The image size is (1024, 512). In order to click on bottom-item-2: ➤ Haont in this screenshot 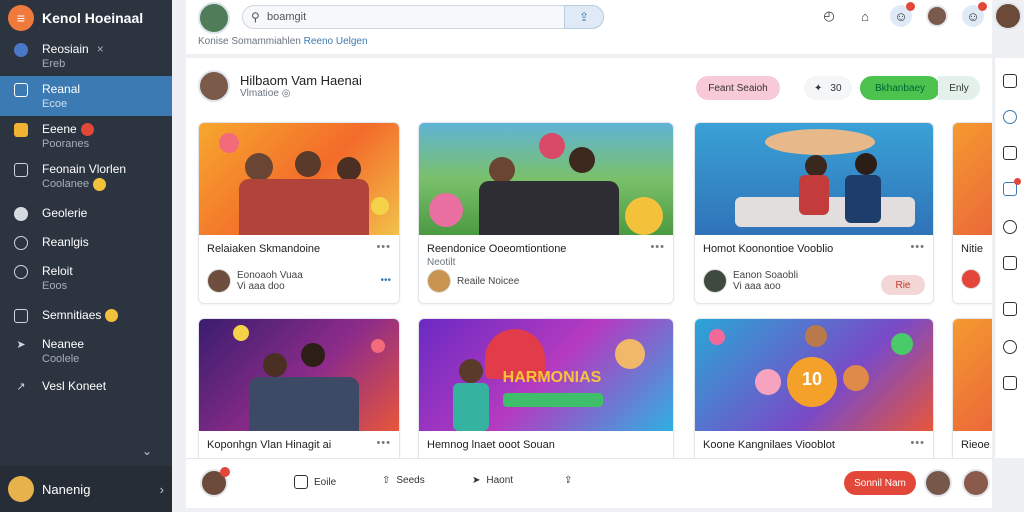, I will do `click(492, 480)`.